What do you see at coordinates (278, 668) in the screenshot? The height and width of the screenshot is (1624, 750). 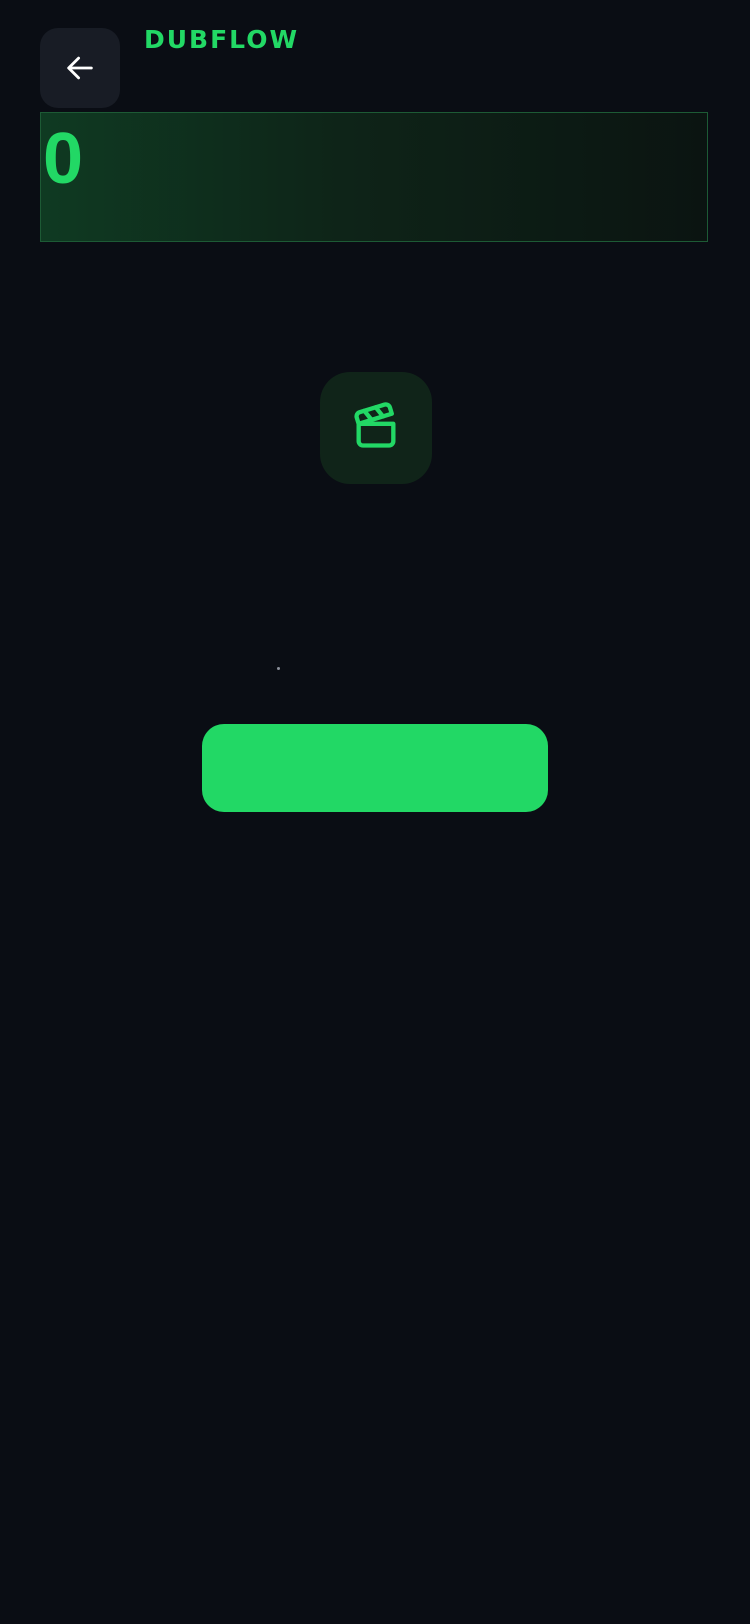 I see `indicator-dot` at bounding box center [278, 668].